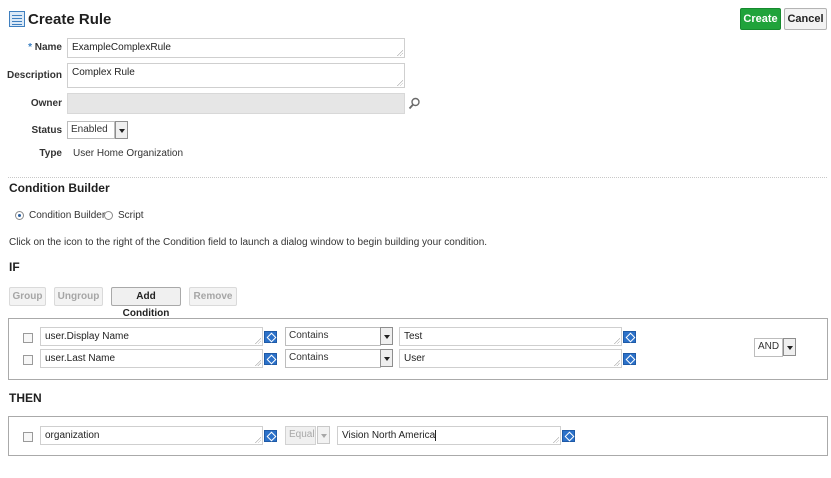  Describe the element at coordinates (46, 130) in the screenshot. I see `status-label: Status` at that location.